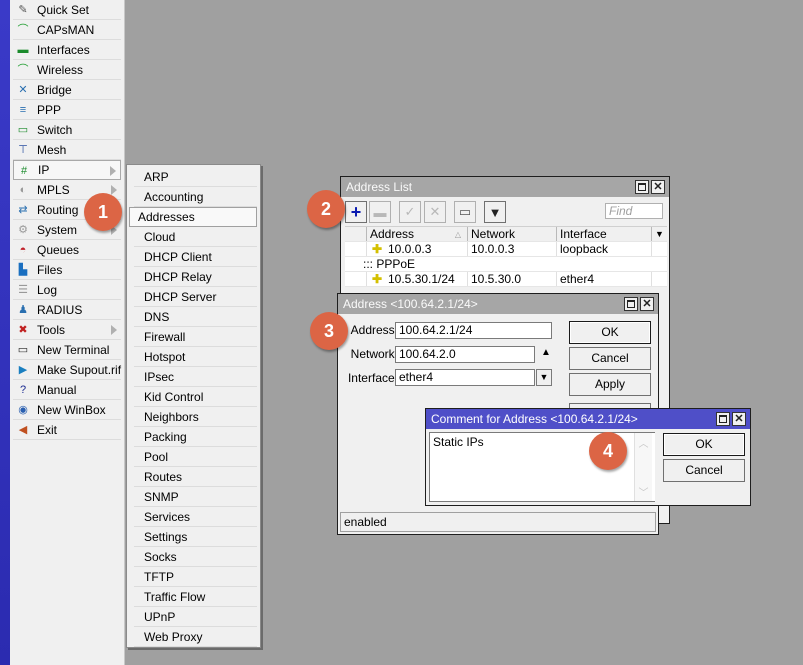  I want to click on scroll-down-icon: ﹀, so click(643, 491).